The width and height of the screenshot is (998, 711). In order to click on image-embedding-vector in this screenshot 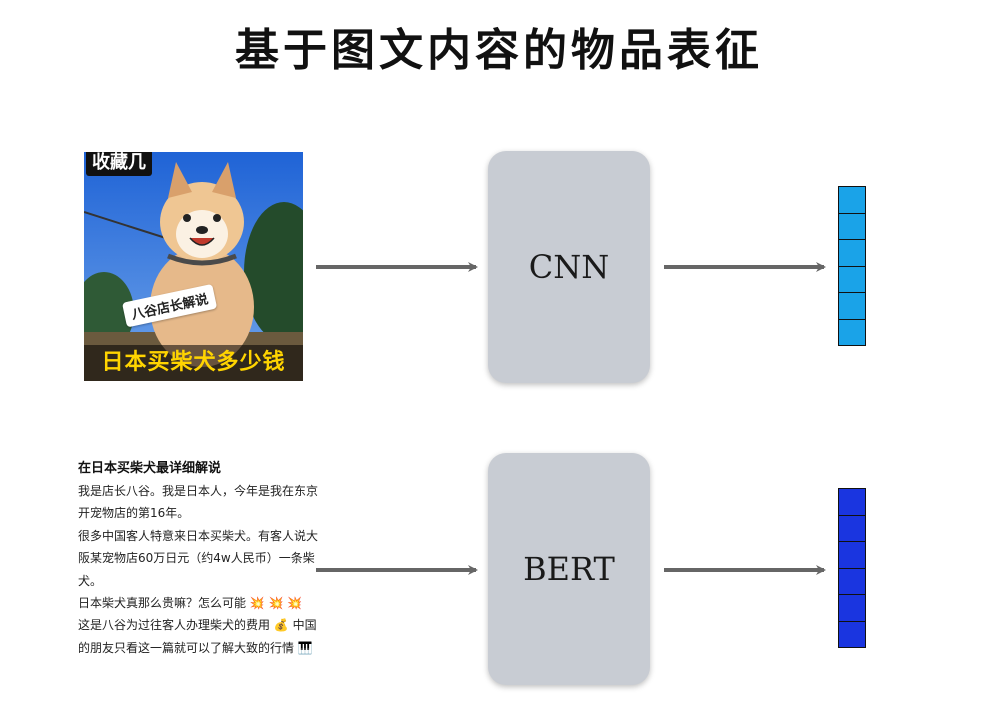, I will do `click(852, 266)`.